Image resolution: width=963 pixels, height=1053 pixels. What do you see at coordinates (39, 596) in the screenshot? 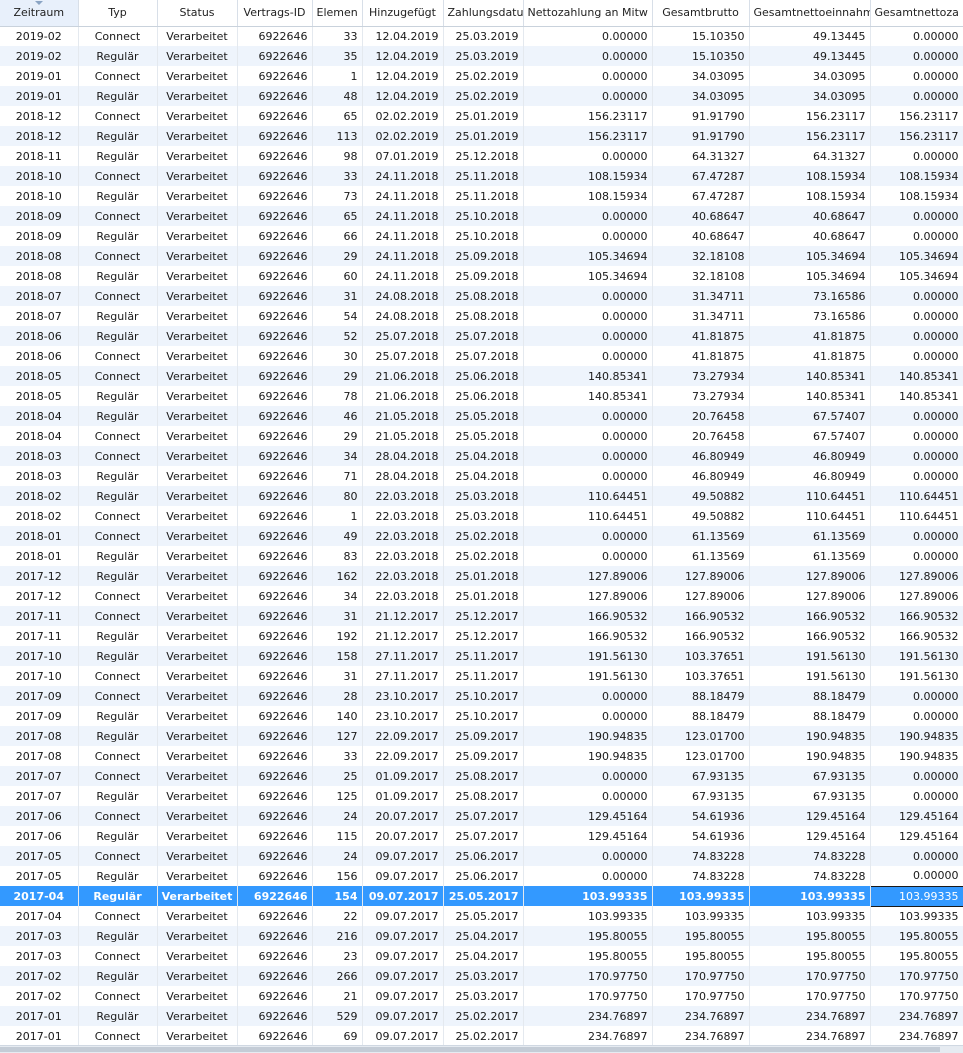
I see `cell-zeitraum: 2017-12` at bounding box center [39, 596].